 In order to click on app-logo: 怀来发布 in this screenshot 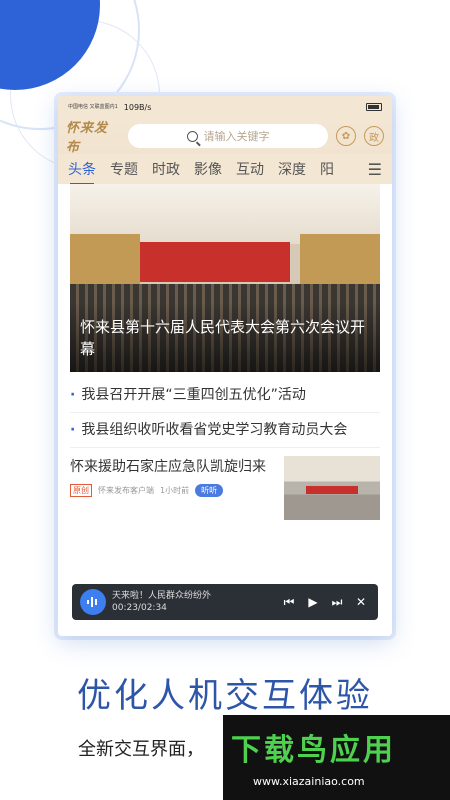, I will do `click(87, 138)`.